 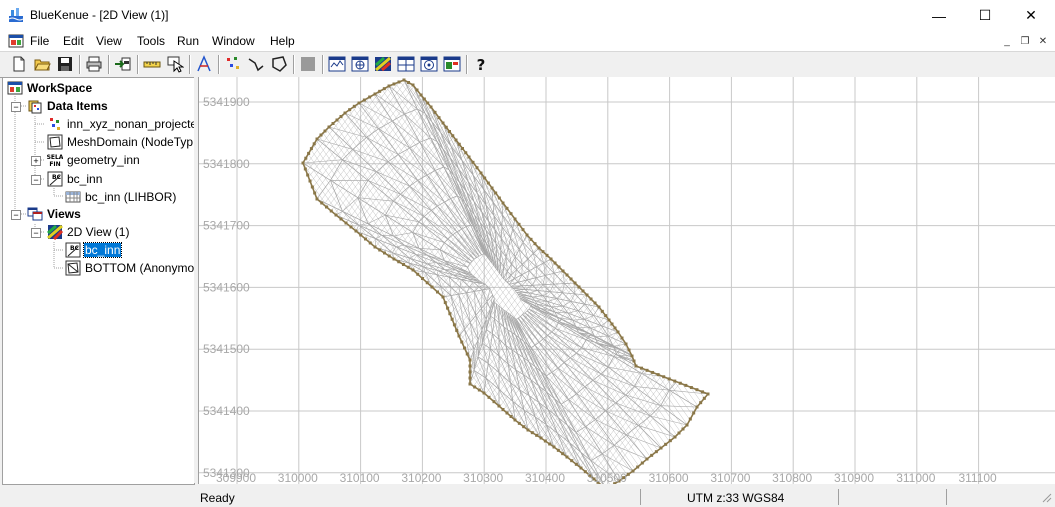 I want to click on collapse-icon: −, so click(x=16, y=107).